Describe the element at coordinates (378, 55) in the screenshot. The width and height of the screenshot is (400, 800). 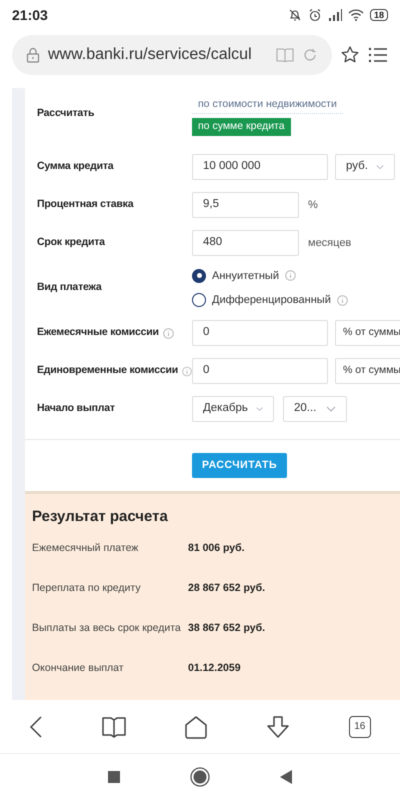
I see `menu-icon` at that location.